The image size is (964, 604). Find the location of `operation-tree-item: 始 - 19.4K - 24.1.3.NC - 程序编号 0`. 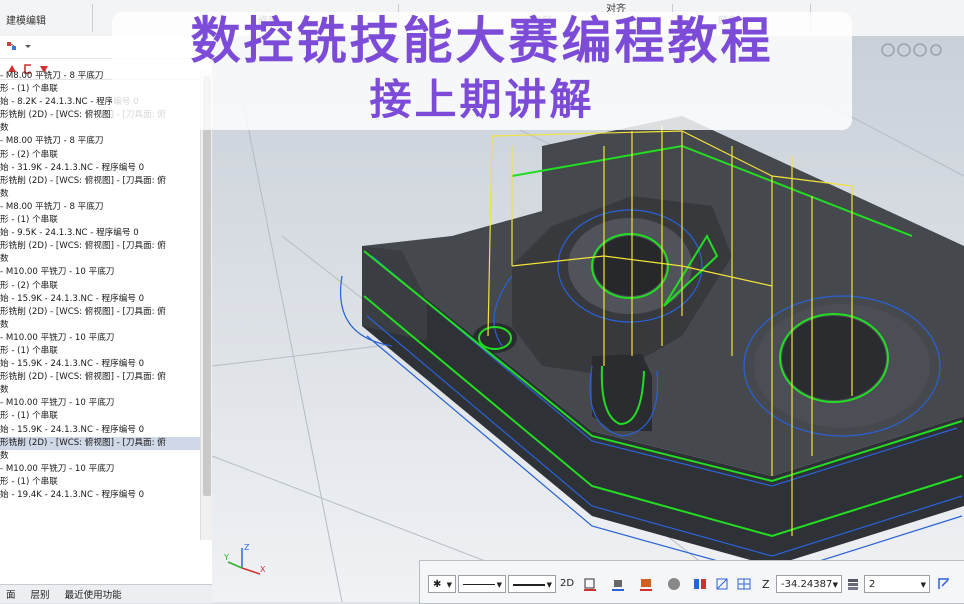

operation-tree-item: 始 - 19.4K - 24.1.3.NC - 程序编号 0 is located at coordinates (100, 495).